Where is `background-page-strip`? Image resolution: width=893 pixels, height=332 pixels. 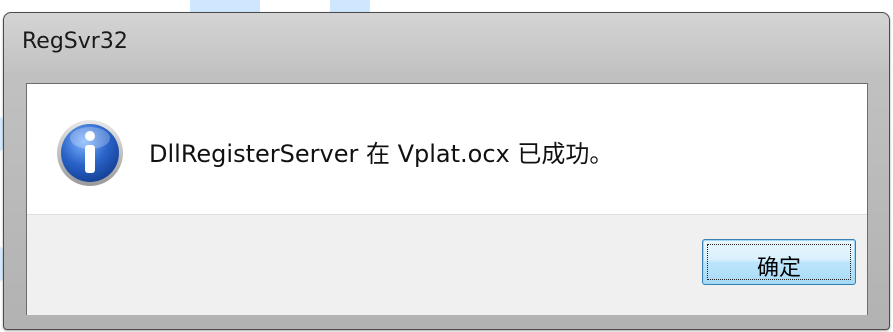 background-page-strip is located at coordinates (446, 6).